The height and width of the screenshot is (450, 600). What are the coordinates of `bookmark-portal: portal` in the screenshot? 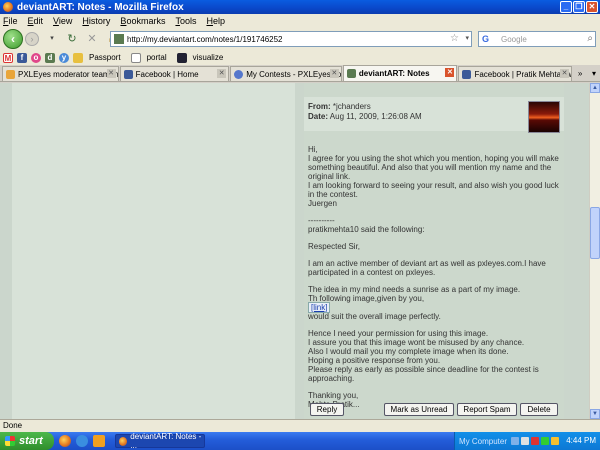 It's located at (157, 57).